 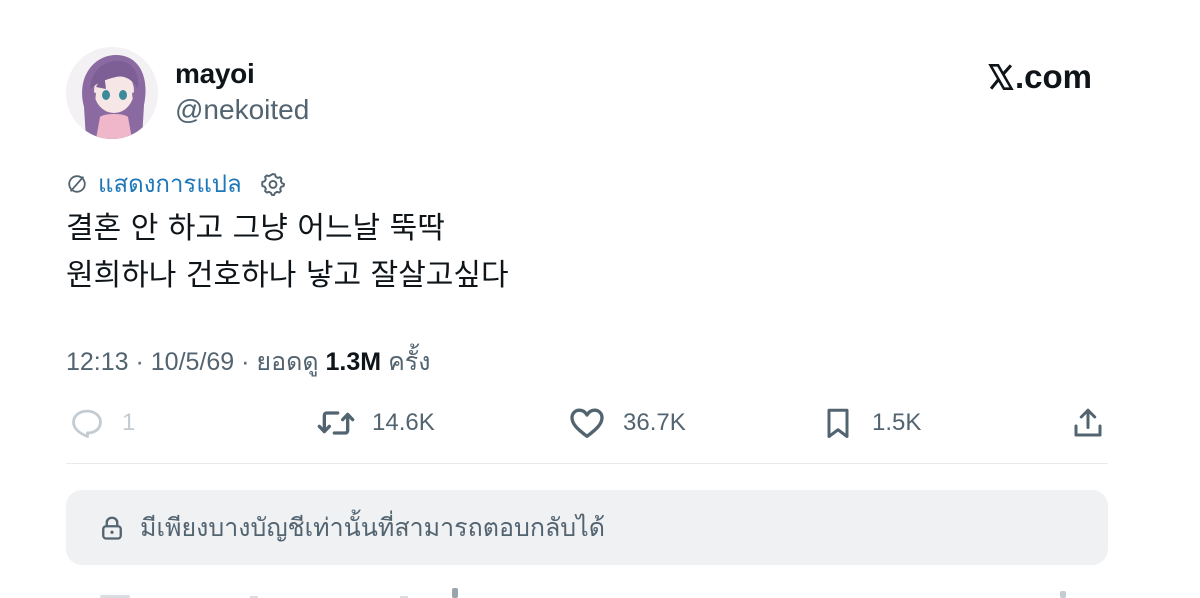 I want to click on reply-button: 1, so click(x=101, y=423).